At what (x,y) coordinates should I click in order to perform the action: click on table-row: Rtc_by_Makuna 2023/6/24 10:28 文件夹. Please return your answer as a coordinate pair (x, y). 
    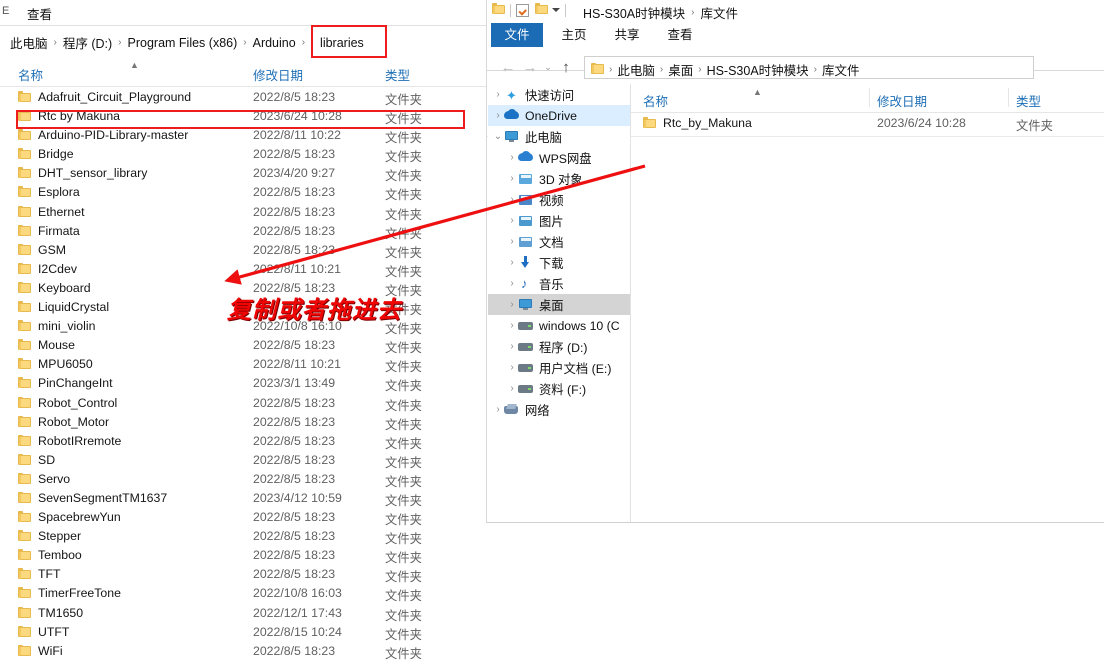
    Looking at the image, I should click on (867, 124).